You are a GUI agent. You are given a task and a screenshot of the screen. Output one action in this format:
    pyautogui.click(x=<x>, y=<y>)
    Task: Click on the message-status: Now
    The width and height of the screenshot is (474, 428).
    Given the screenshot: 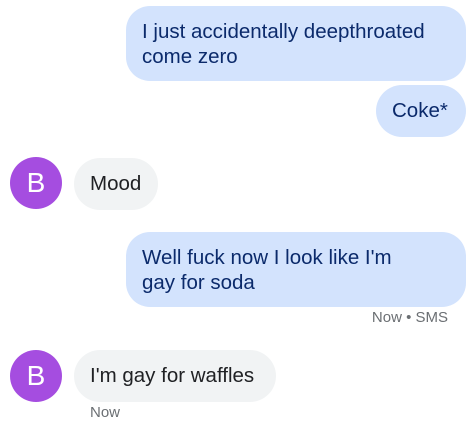 What is the action you would take?
    pyautogui.click(x=105, y=412)
    